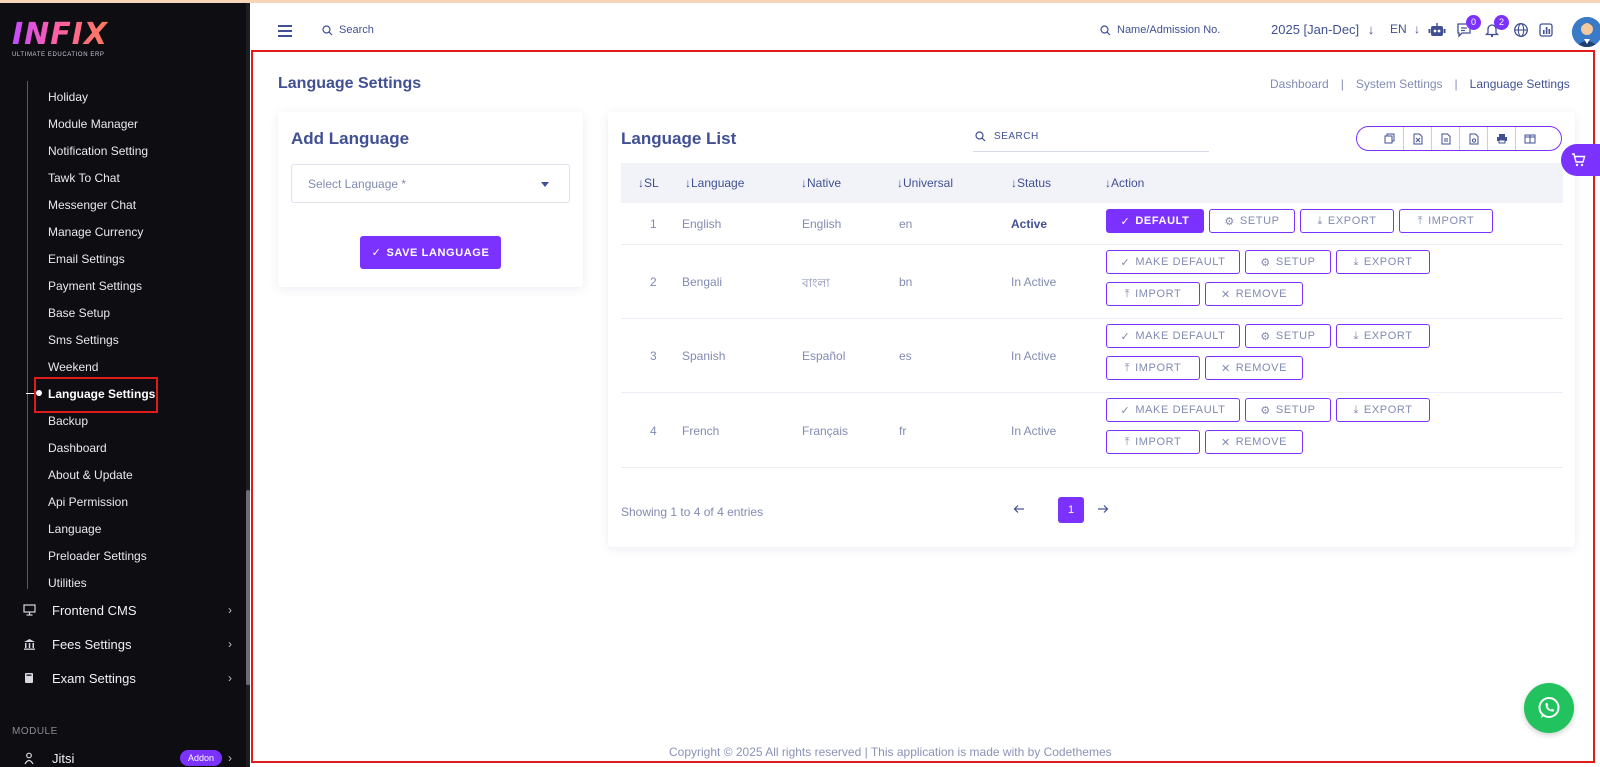 This screenshot has height=767, width=1600. I want to click on breadcrumb-system-settings: System Settings, so click(1399, 84).